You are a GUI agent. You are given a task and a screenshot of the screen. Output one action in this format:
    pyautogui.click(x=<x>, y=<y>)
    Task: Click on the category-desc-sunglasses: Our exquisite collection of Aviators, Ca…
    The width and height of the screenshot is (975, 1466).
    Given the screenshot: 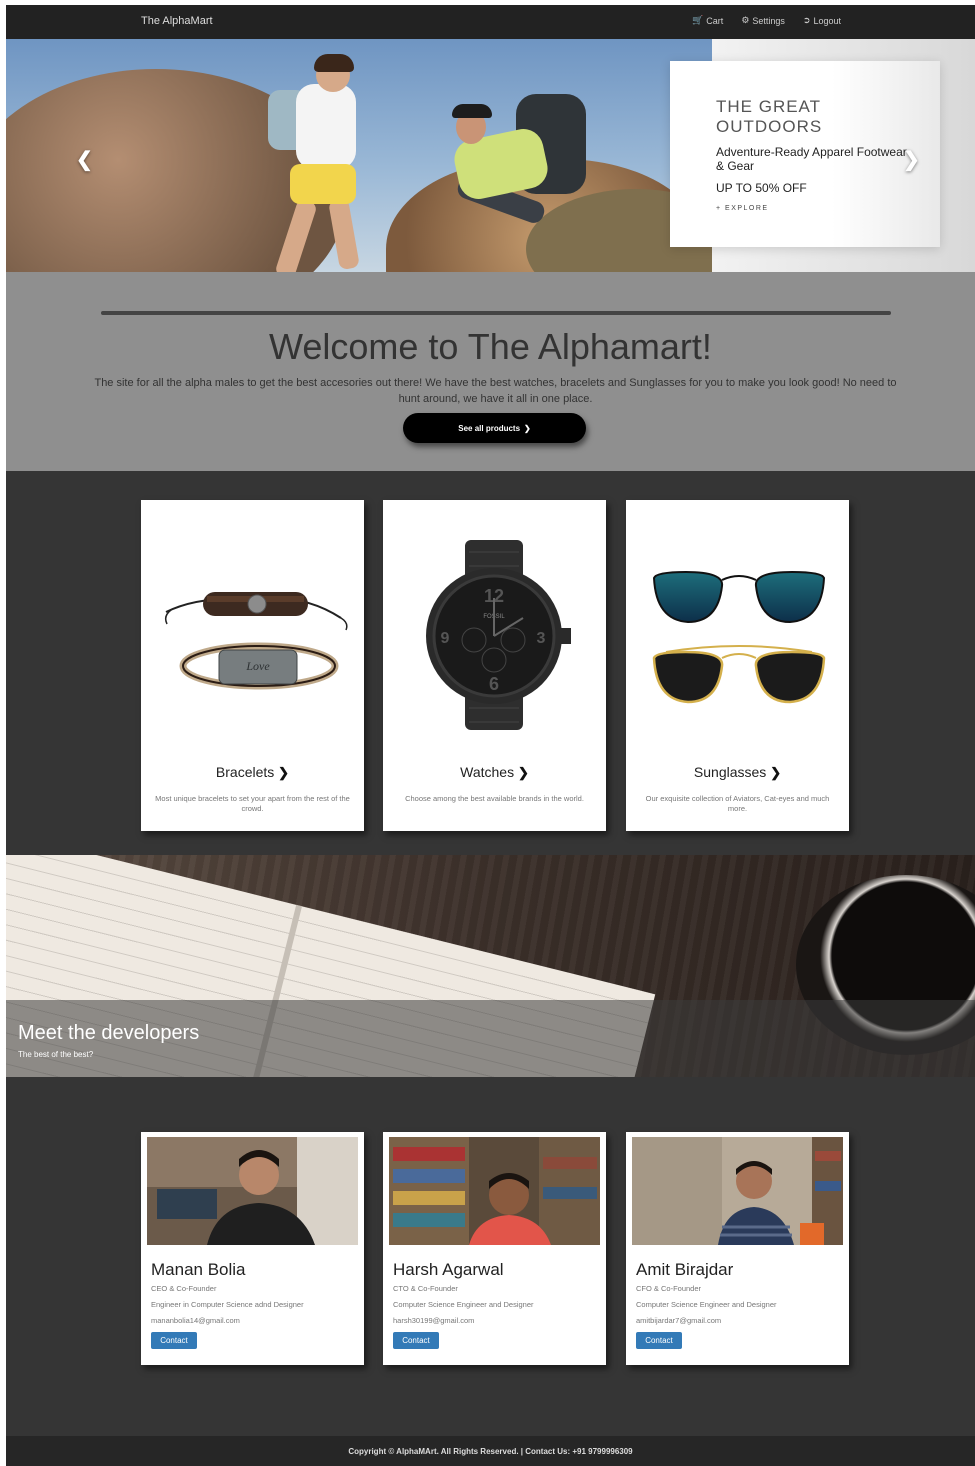 What is the action you would take?
    pyautogui.click(x=737, y=803)
    